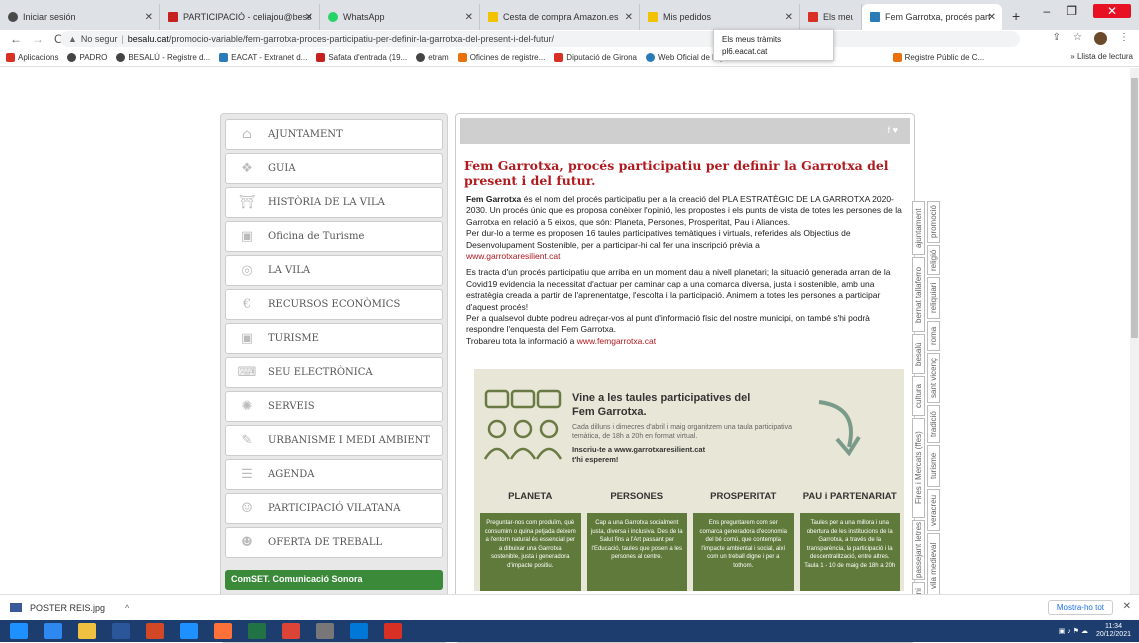  Describe the element at coordinates (334, 134) in the screenshot. I see `menu-item-ajuntament: ⌂ AJUNTAMENT` at that location.